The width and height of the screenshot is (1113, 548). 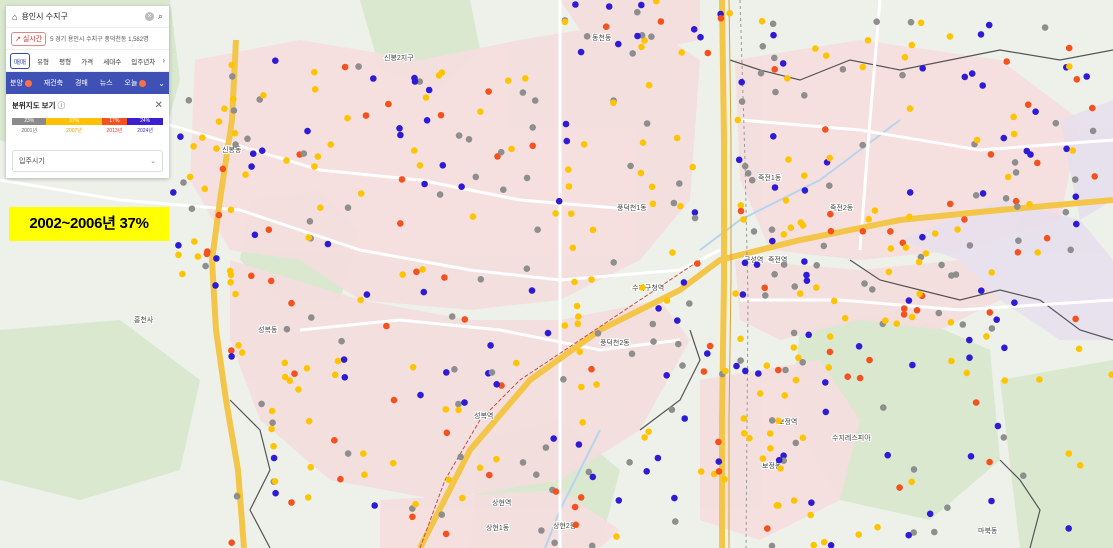 What do you see at coordinates (81, 83) in the screenshot?
I see `tab-2: 경매` at bounding box center [81, 83].